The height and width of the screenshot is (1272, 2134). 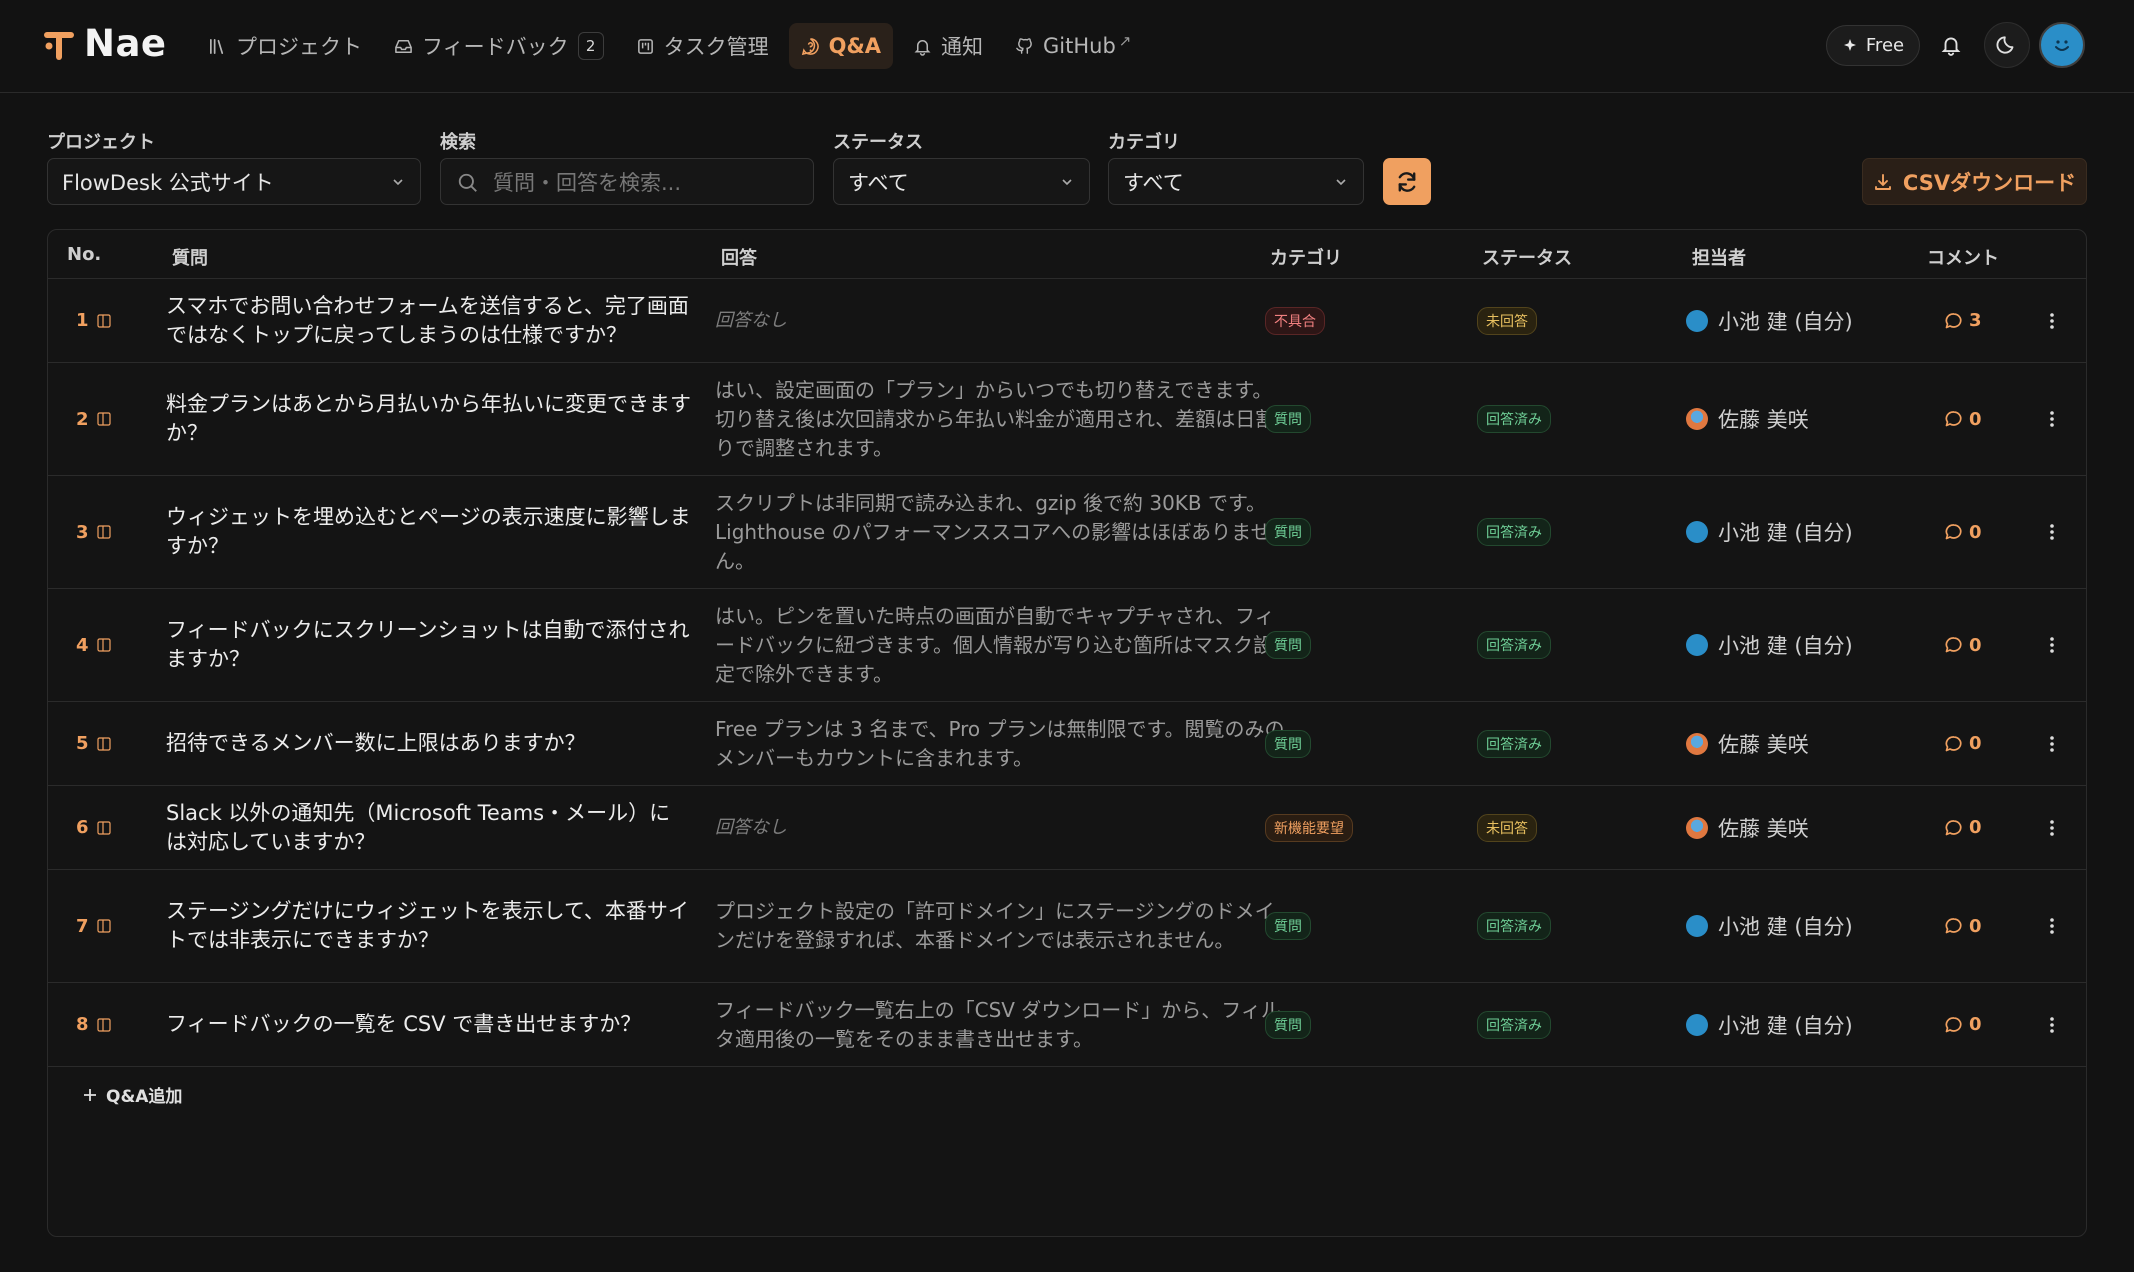 I want to click on notifications-button, so click(x=1951, y=45).